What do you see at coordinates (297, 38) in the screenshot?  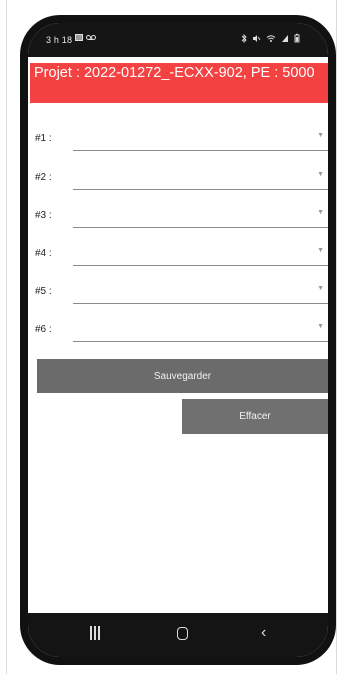 I see `battery-icon` at bounding box center [297, 38].